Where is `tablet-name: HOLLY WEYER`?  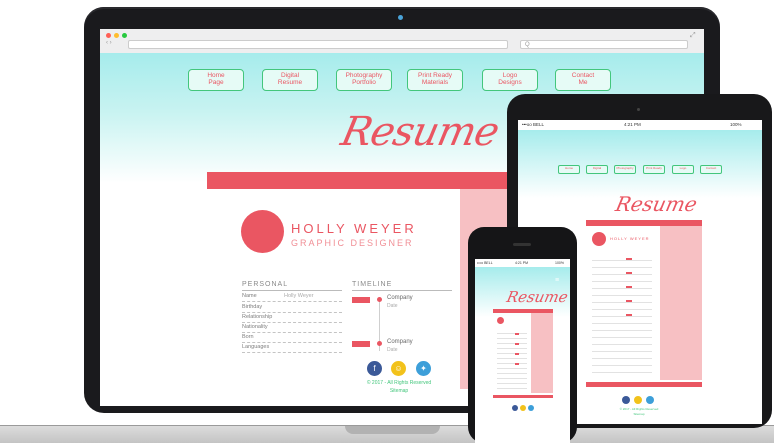
tablet-name: HOLLY WEYER is located at coordinates (630, 238).